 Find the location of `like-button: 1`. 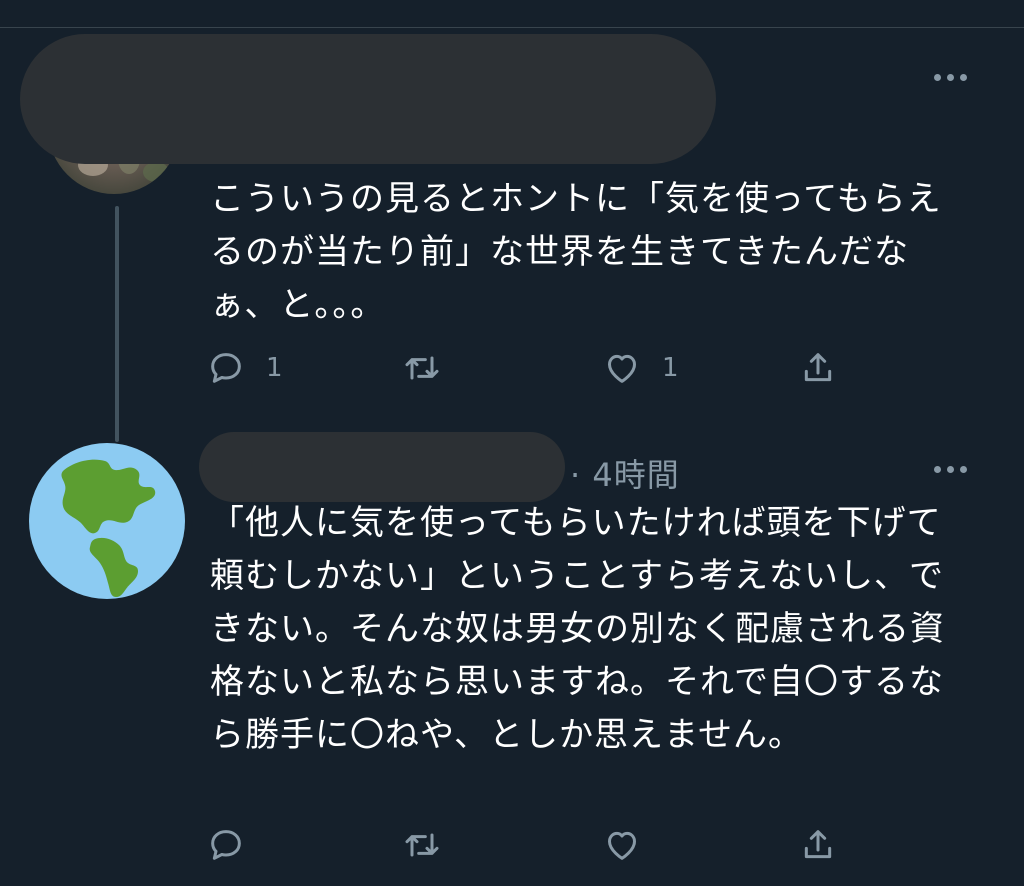

like-button: 1 is located at coordinates (640, 368).